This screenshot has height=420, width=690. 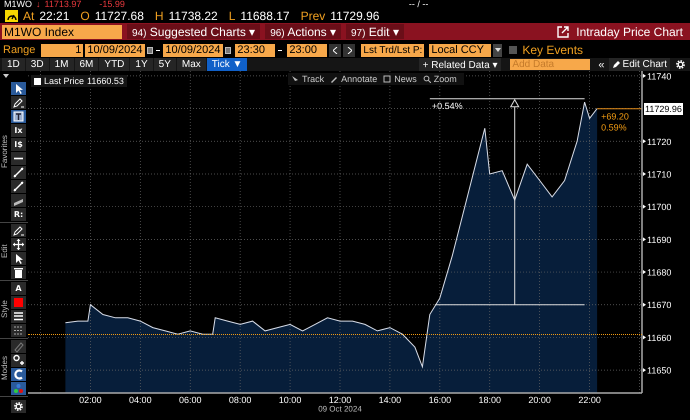 I want to click on tool-button: I$, so click(x=18, y=144).